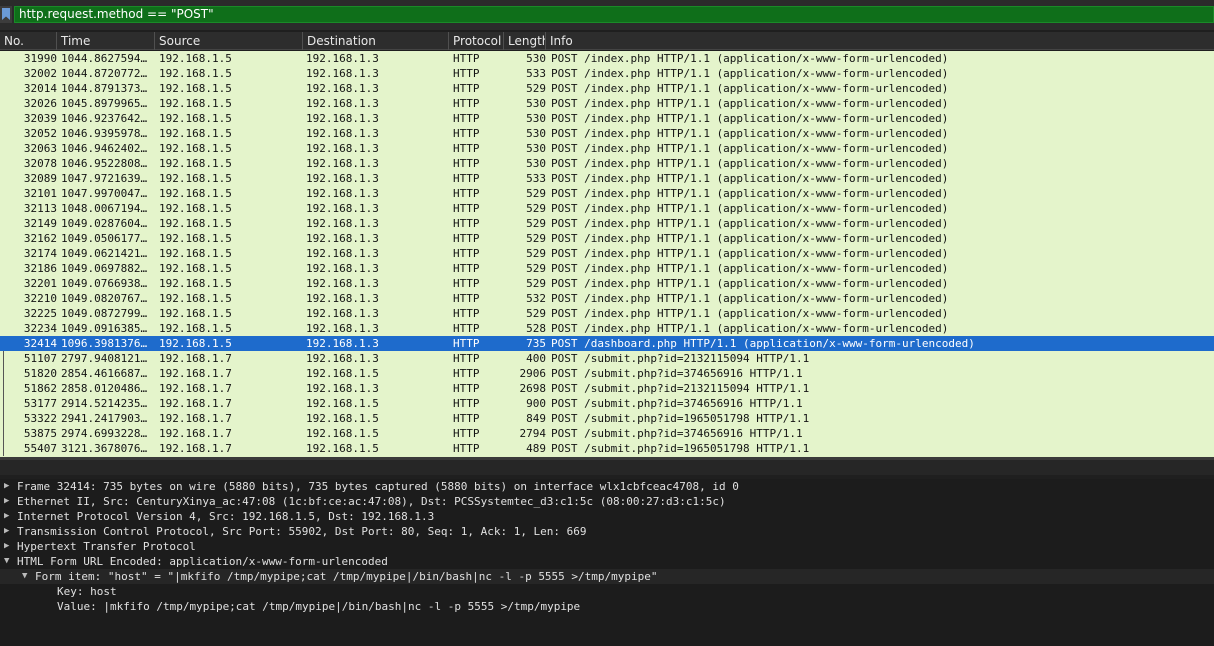 Image resolution: width=1214 pixels, height=646 pixels. Describe the element at coordinates (536, 328) in the screenshot. I see `packet-length: 528` at that location.